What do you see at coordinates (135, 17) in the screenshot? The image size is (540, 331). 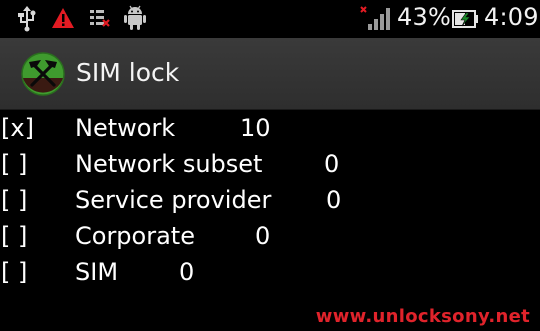 I see `android-debug-icon` at bounding box center [135, 17].